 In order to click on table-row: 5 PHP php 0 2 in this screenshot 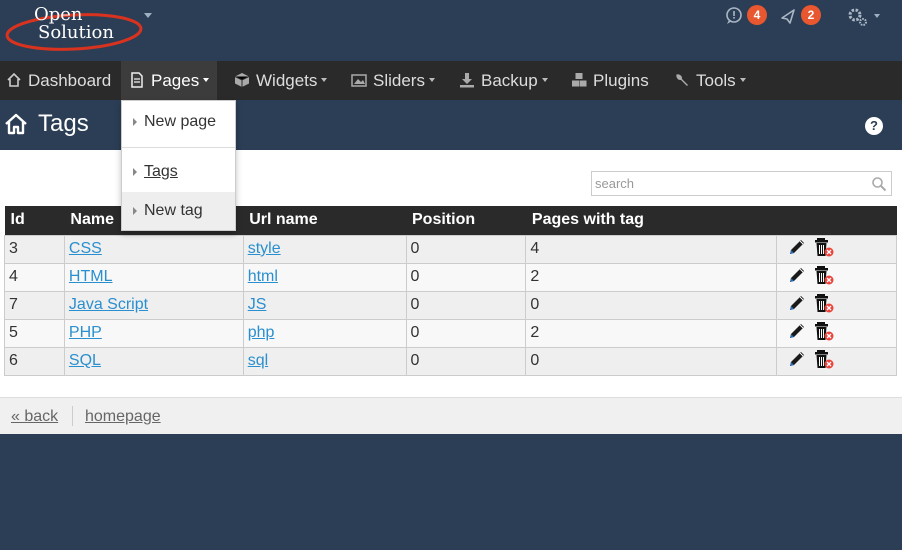, I will do `click(450, 333)`.